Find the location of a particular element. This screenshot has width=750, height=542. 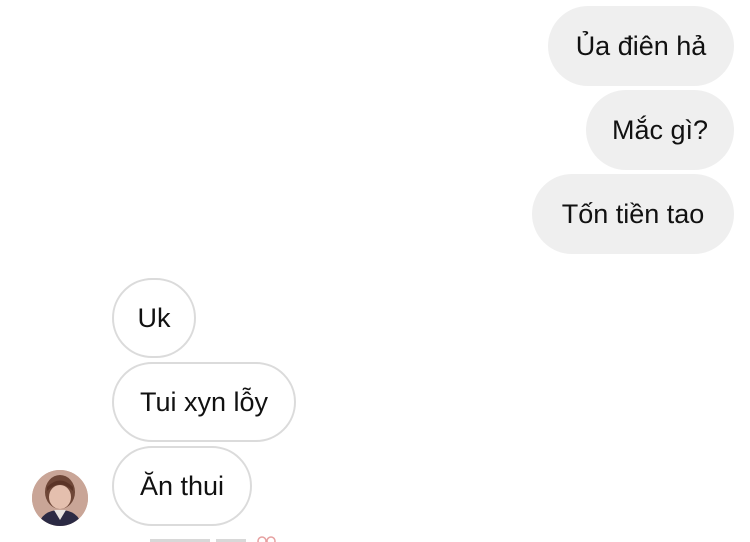

user-avatar-icon is located at coordinates (60, 498).